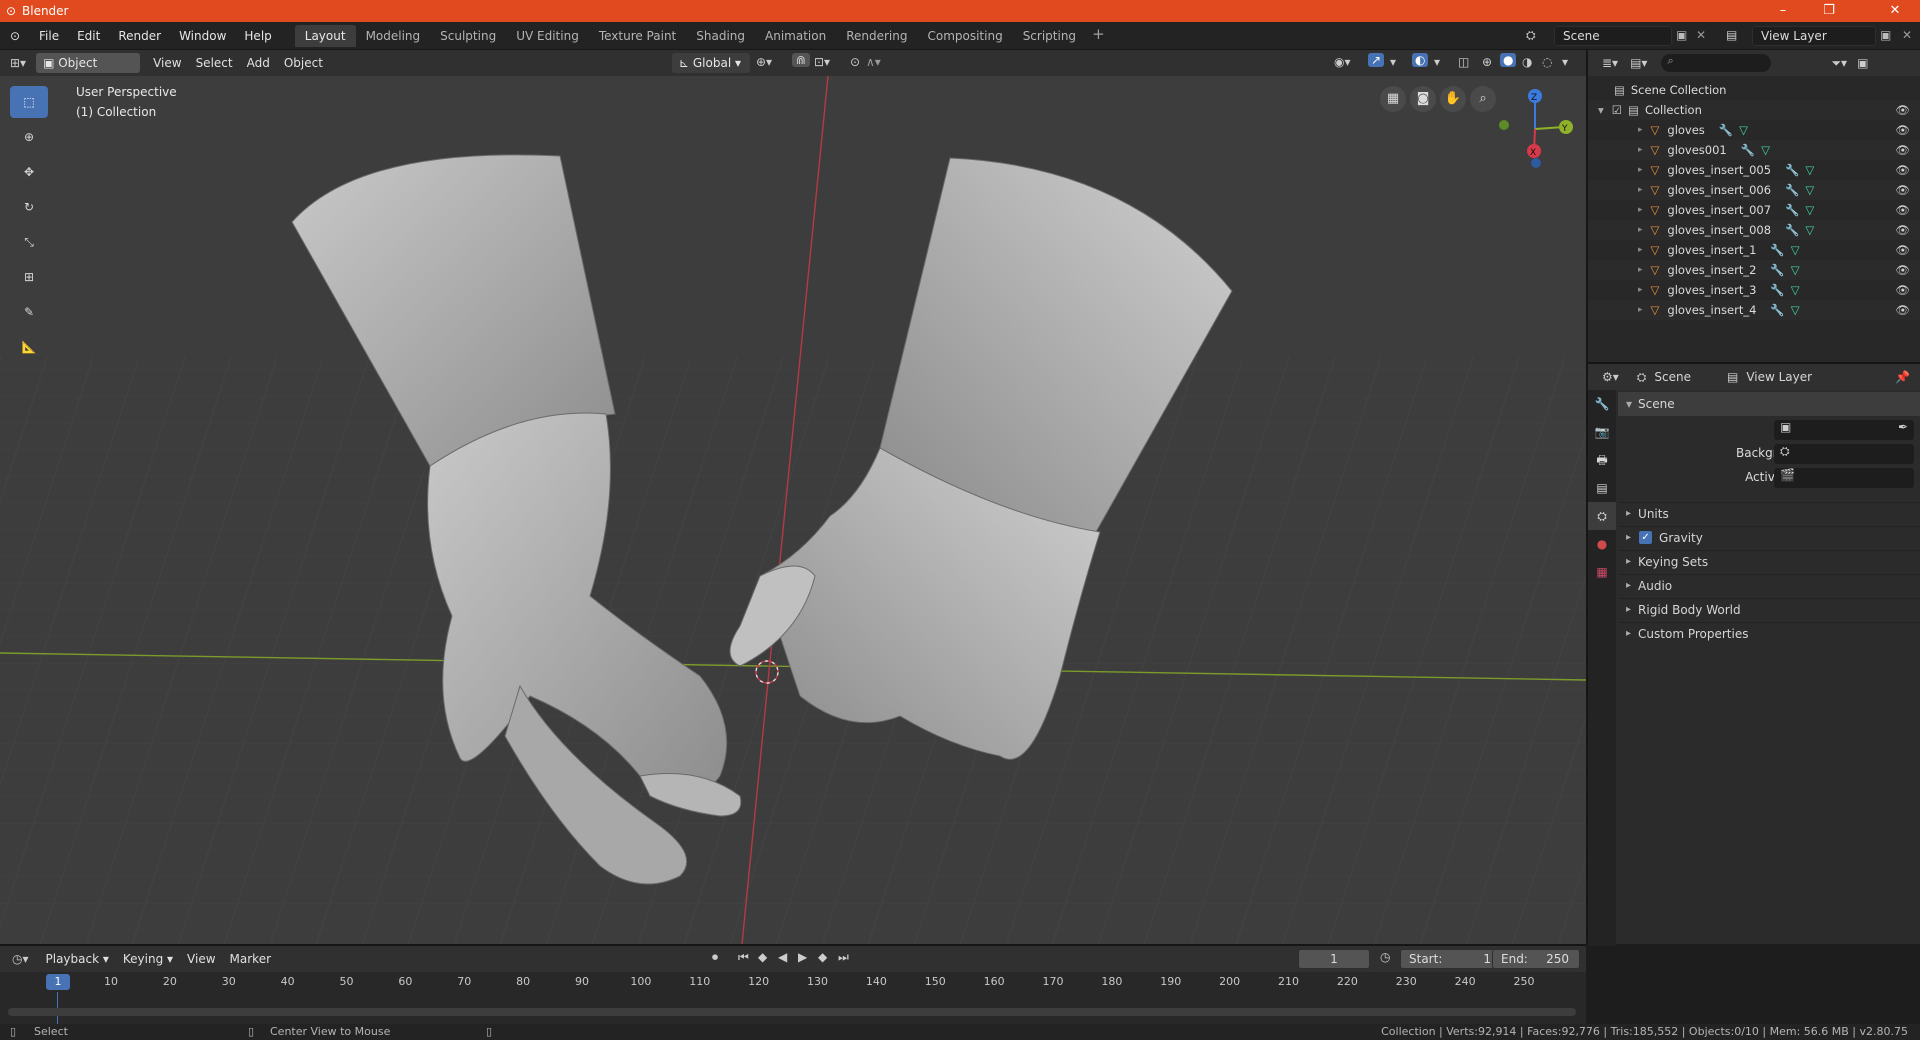  Describe the element at coordinates (257, 36) in the screenshot. I see `menu-help: Help` at that location.